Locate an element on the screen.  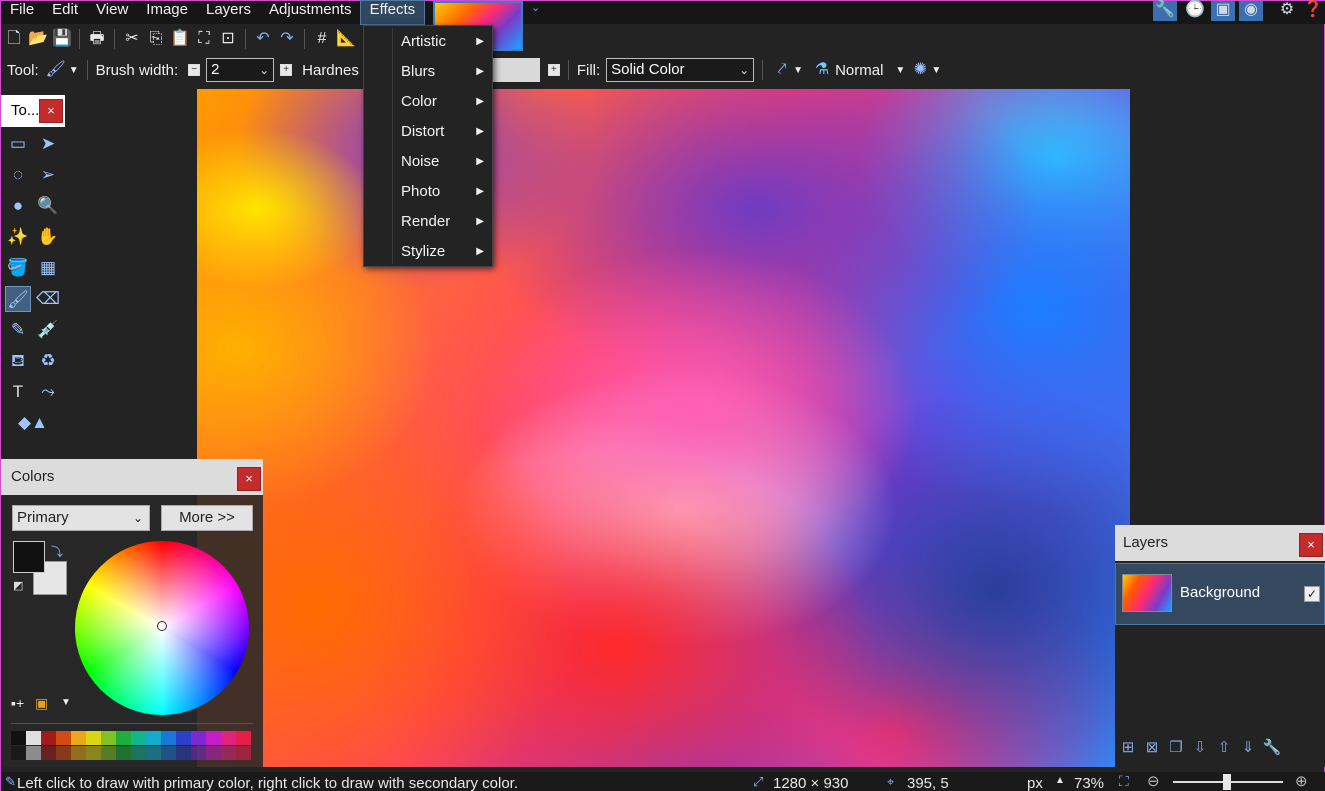
new-file-icon: 🗋 is located at coordinates (14, 39).